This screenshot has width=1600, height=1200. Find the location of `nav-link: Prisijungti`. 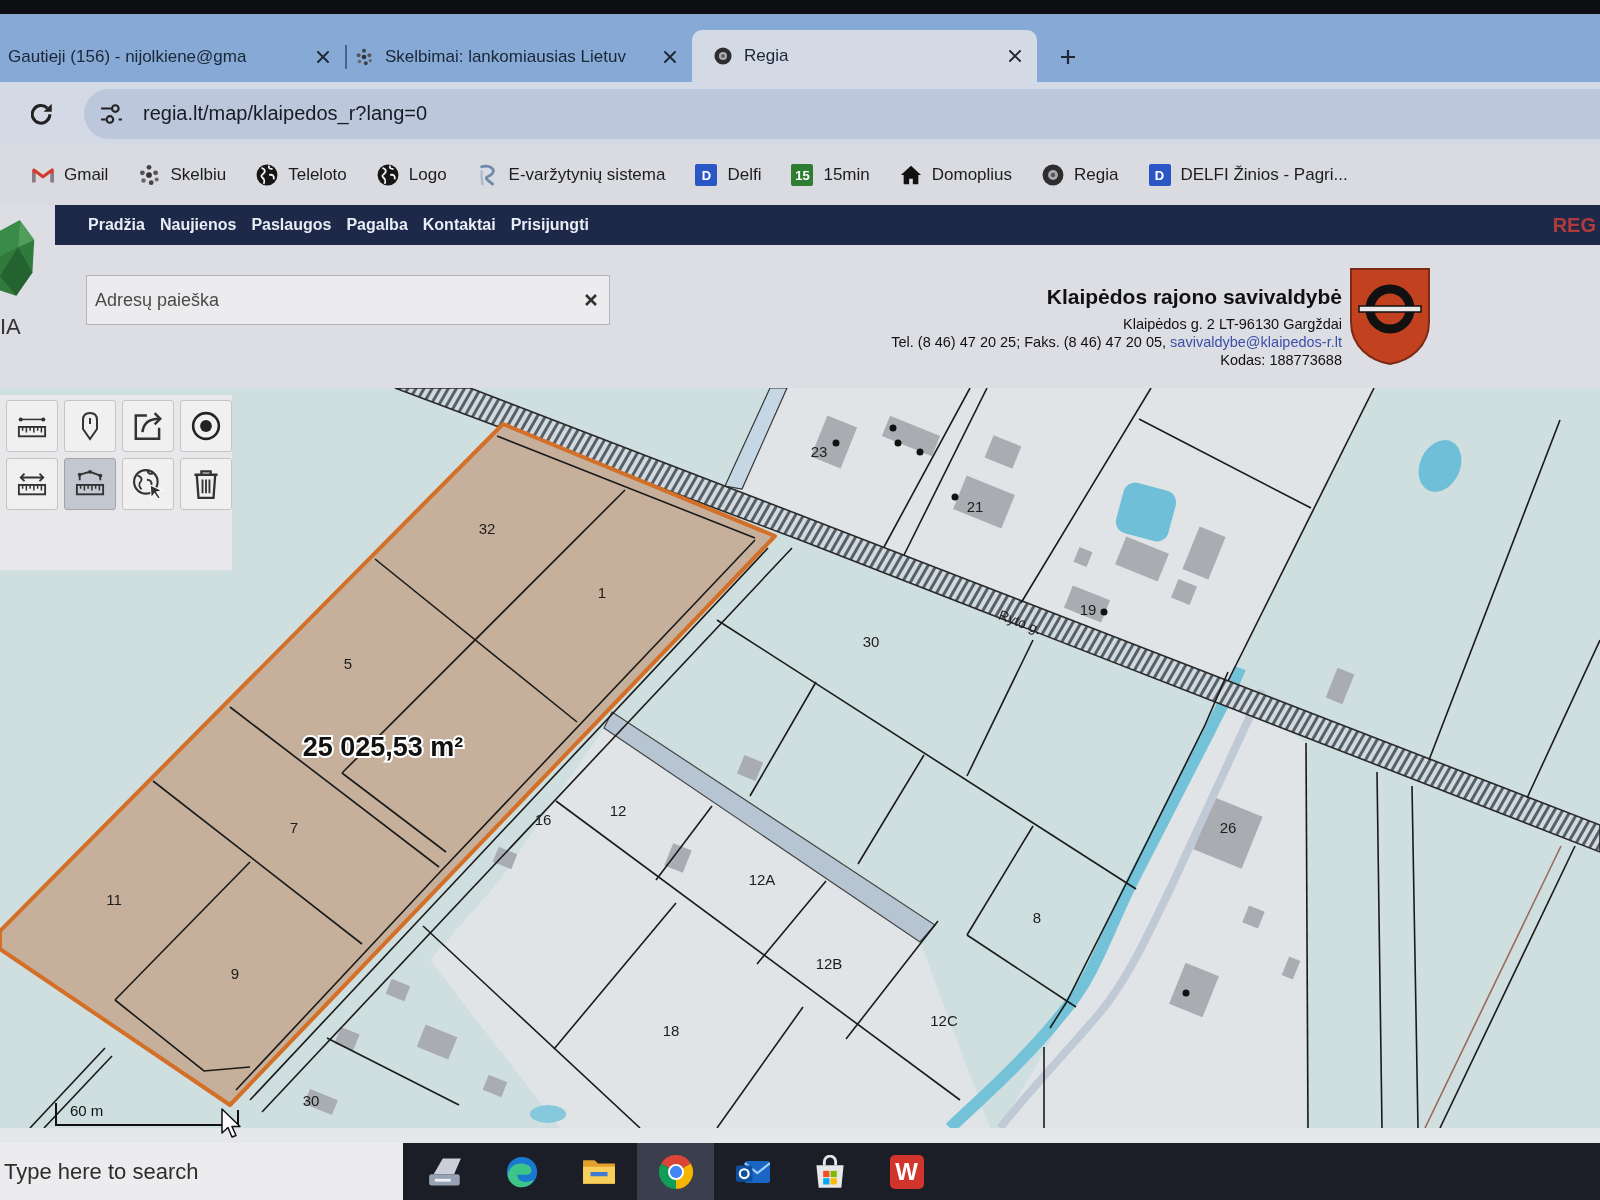

nav-link: Prisijungti is located at coordinates (549, 225).